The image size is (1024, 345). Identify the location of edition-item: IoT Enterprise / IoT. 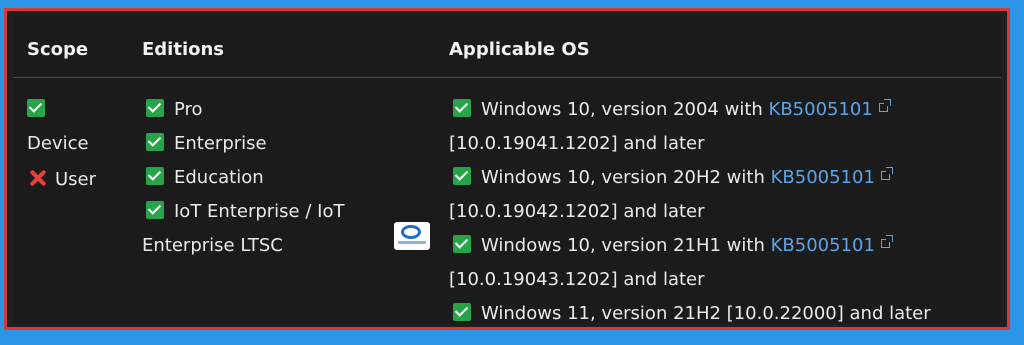
(245, 211).